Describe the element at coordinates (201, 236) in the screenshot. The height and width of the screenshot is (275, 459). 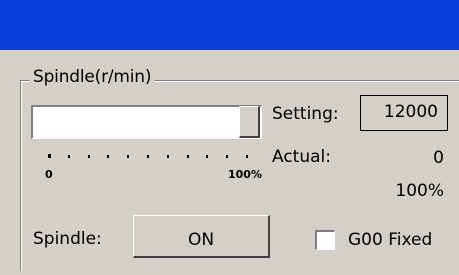
I see `spindle-on-button: ON` at that location.